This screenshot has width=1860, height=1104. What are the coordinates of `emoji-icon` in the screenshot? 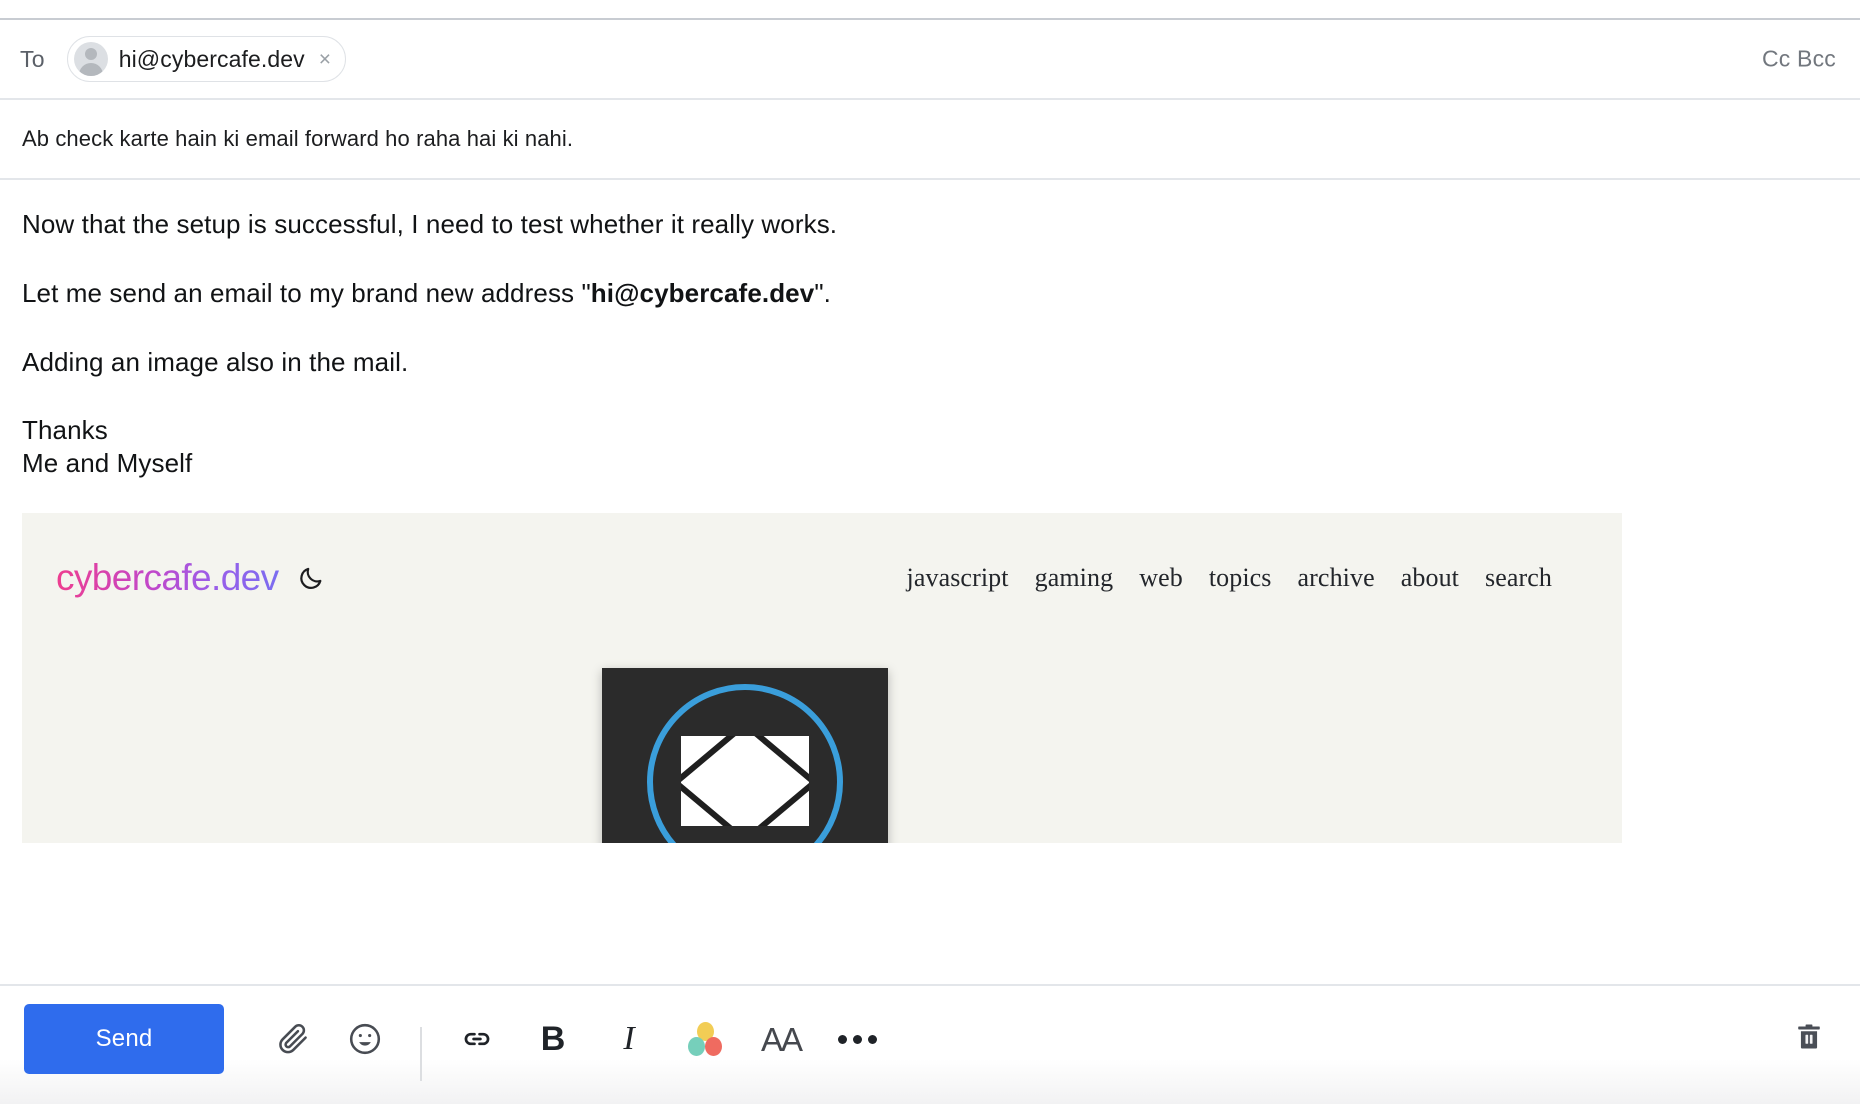 It's located at (365, 1039).